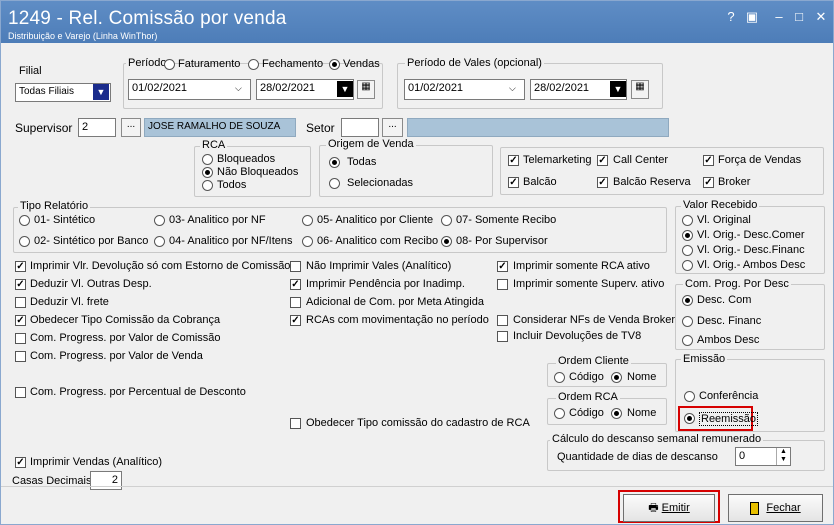 The width and height of the screenshot is (834, 525). Describe the element at coordinates (214, 126) in the screenshot. I see `supervisor-name-value: JOSE RAMALHO DE SOUZA` at that location.